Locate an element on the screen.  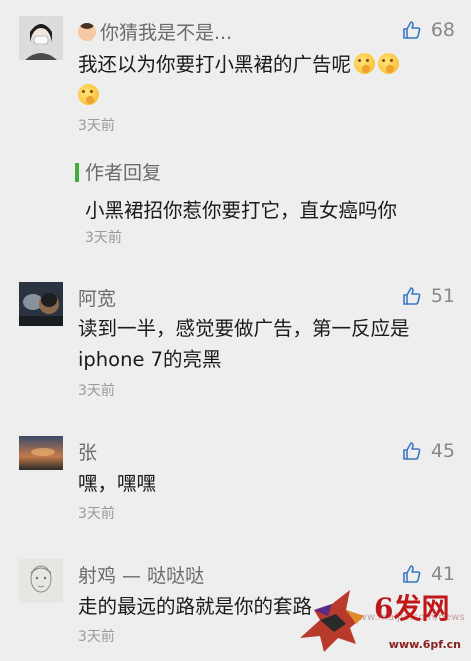
username: 阿宽 is located at coordinates (97, 297).